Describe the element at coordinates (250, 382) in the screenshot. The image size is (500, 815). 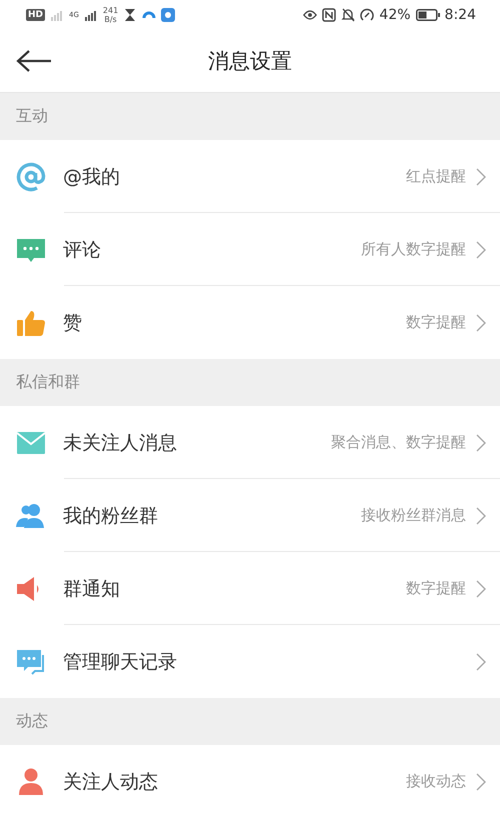
I see `section-header: 私信和群` at that location.